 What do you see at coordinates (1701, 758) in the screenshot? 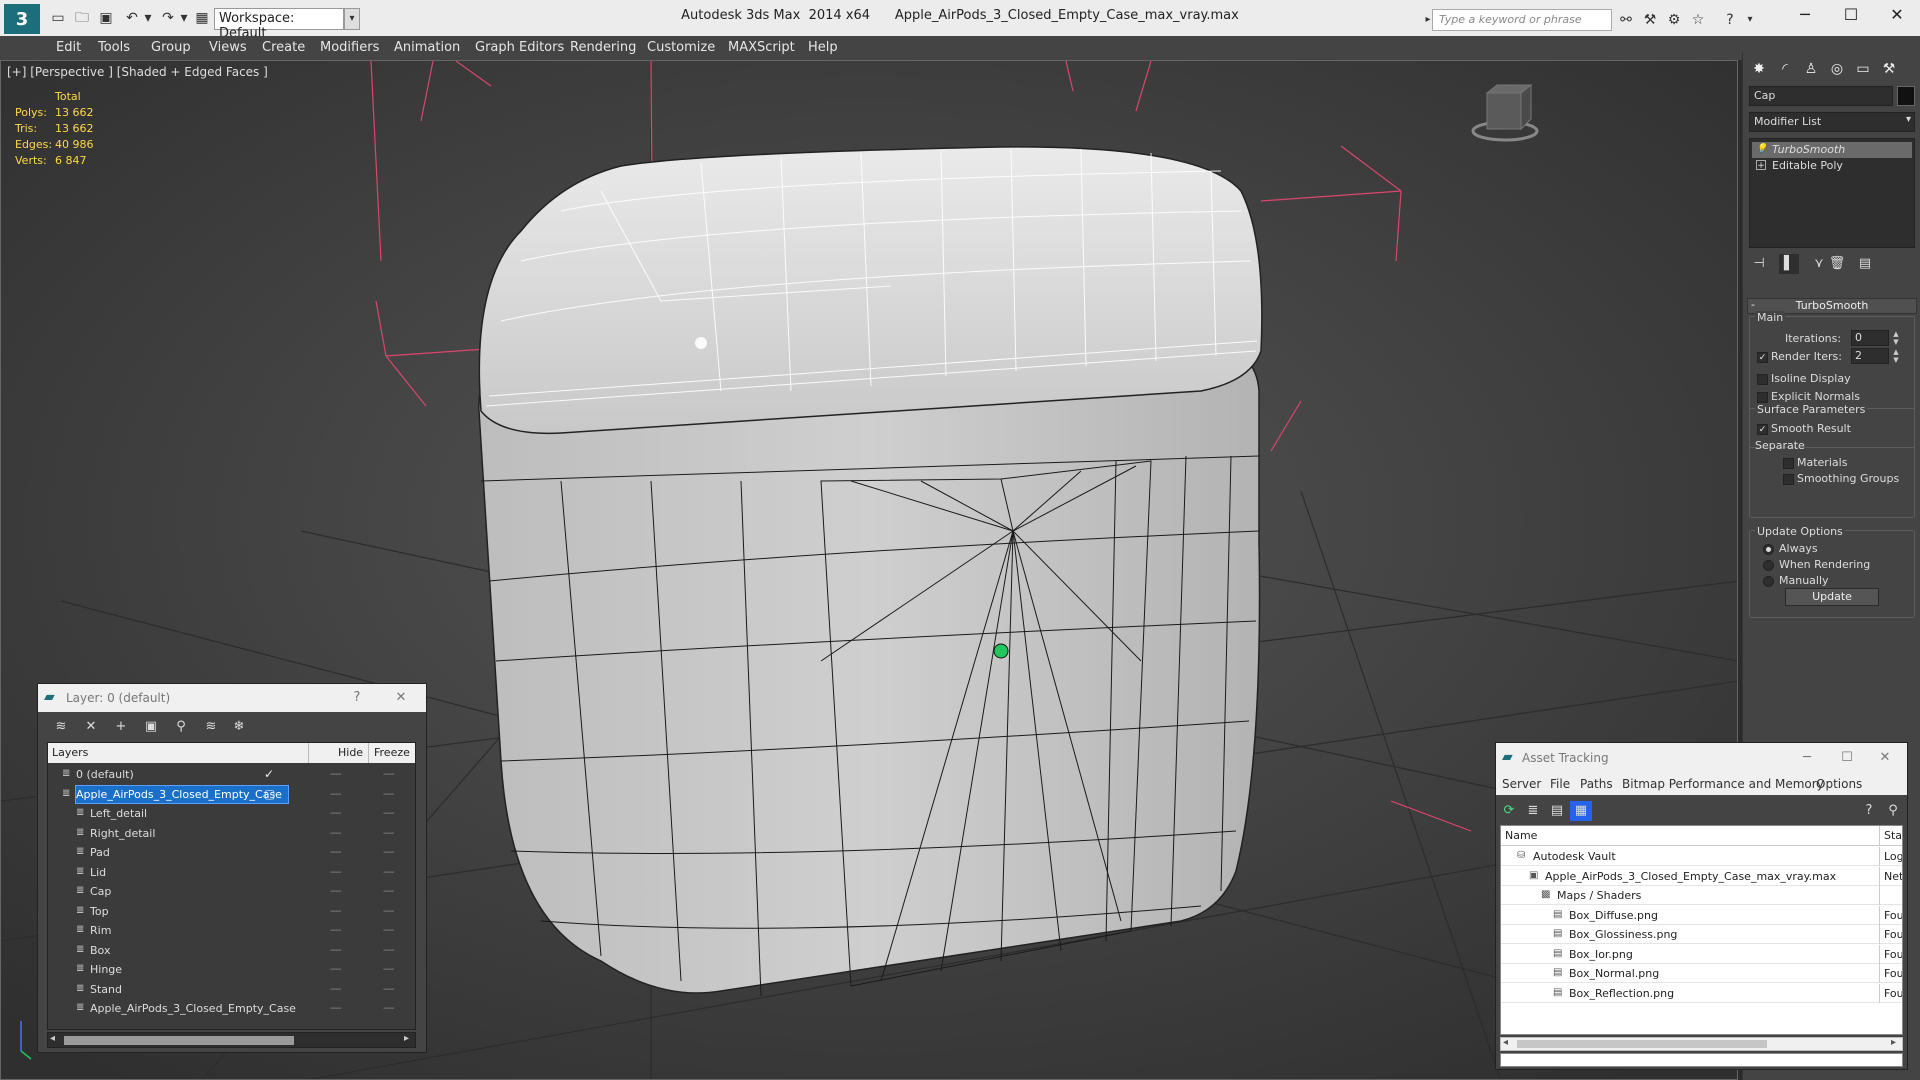
I see `asset-dialog-titlebar: ▰ Asset Tracking ─ ☐ ✕` at bounding box center [1701, 758].